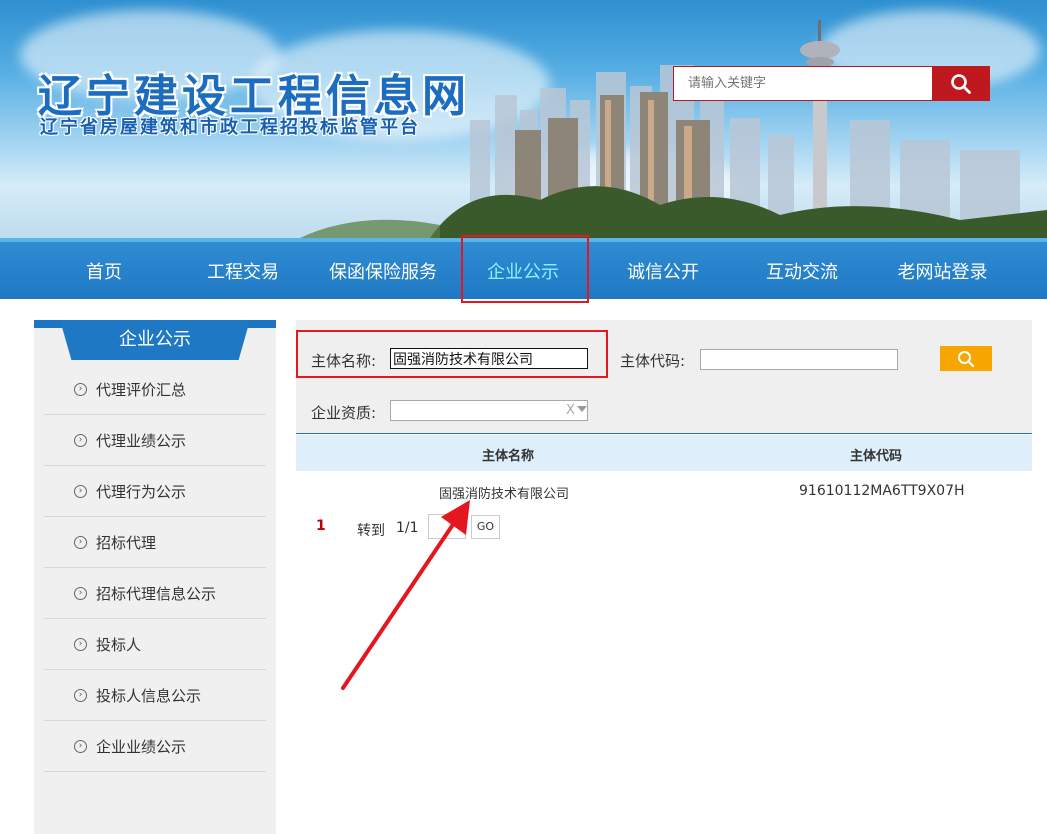 The width and height of the screenshot is (1047, 834). I want to click on annotation-highlight-name-field, so click(452, 354).